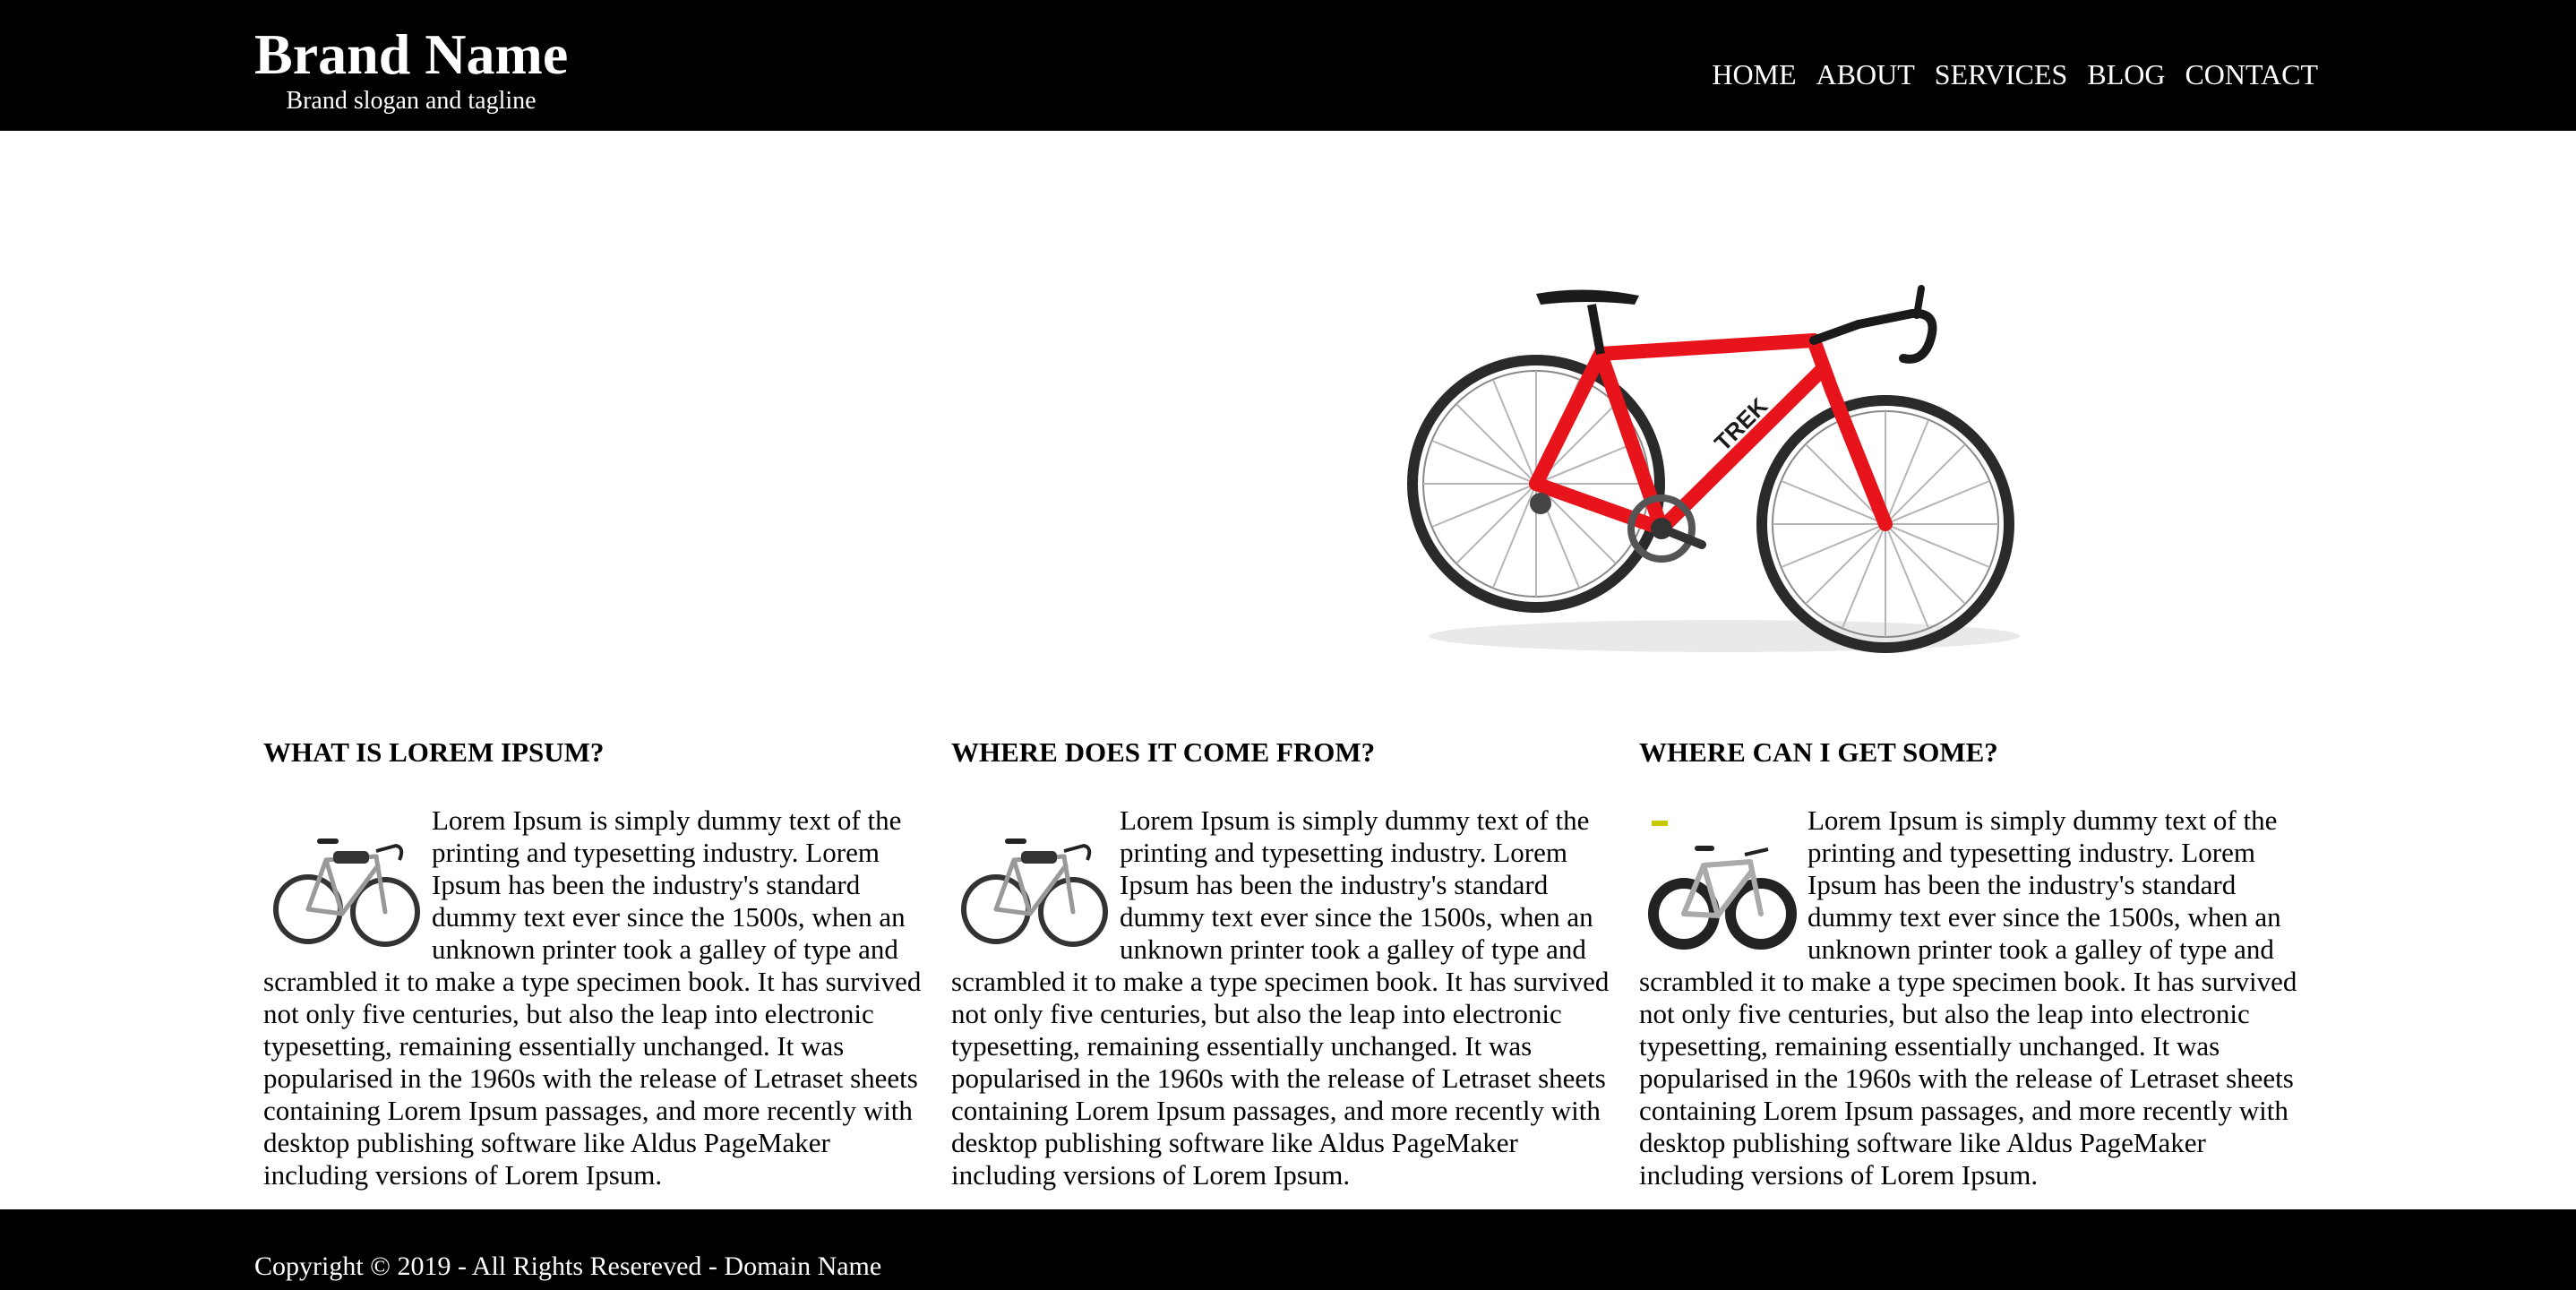  Describe the element at coordinates (1163, 752) in the screenshot. I see `column-title: WHERE DOES IT COME FROM?` at that location.